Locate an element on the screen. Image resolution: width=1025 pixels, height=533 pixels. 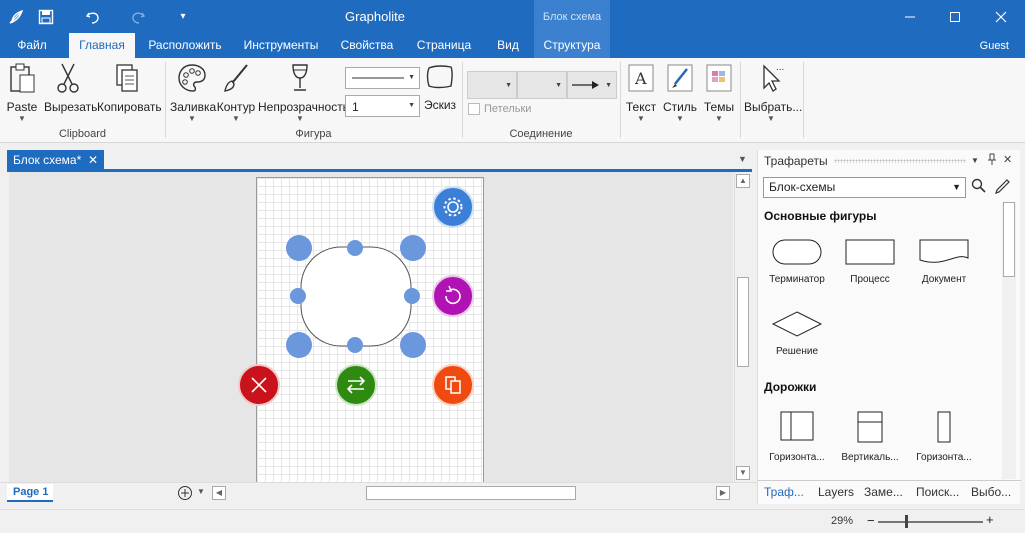
zoom-slider-thumb is located at coordinates (906, 521).